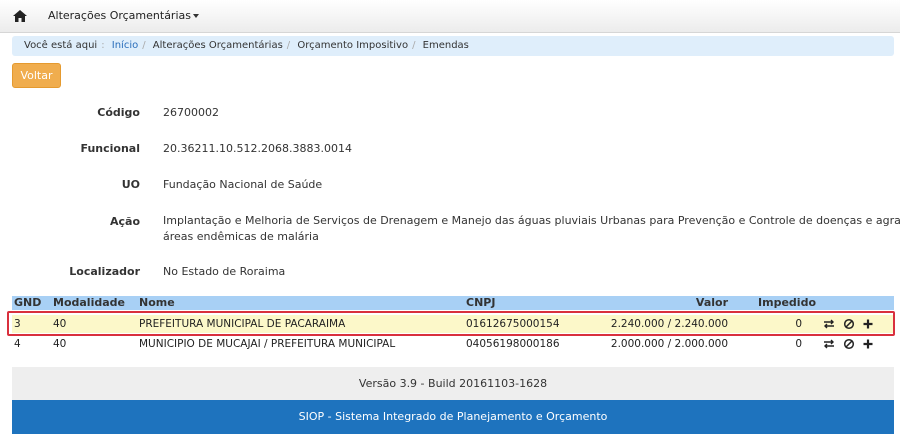  Describe the element at coordinates (28, 302) in the screenshot. I see `col-gnd: GND` at that location.